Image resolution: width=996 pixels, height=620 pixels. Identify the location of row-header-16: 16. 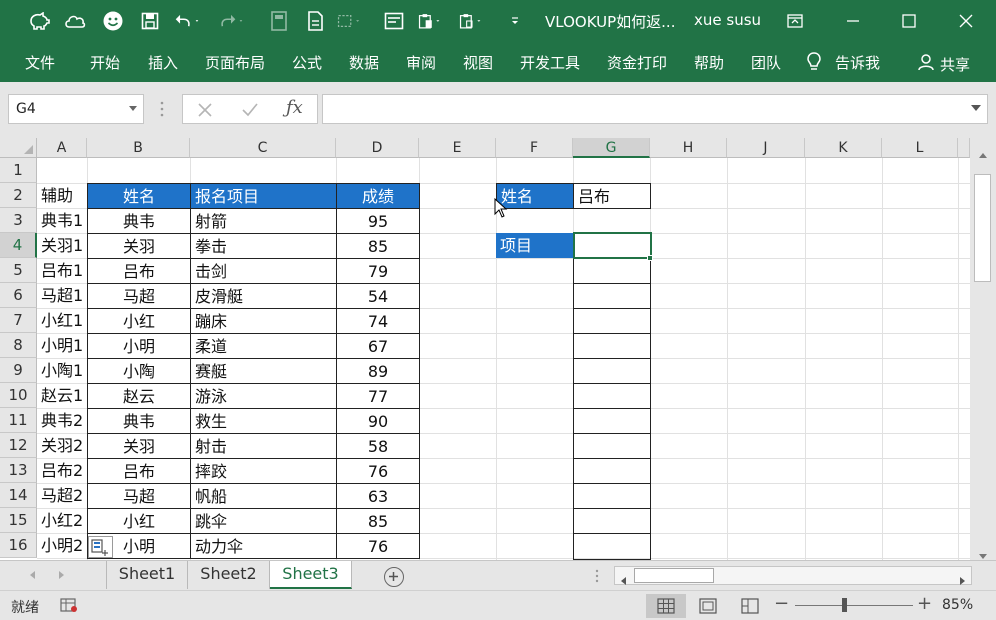
(18, 545).